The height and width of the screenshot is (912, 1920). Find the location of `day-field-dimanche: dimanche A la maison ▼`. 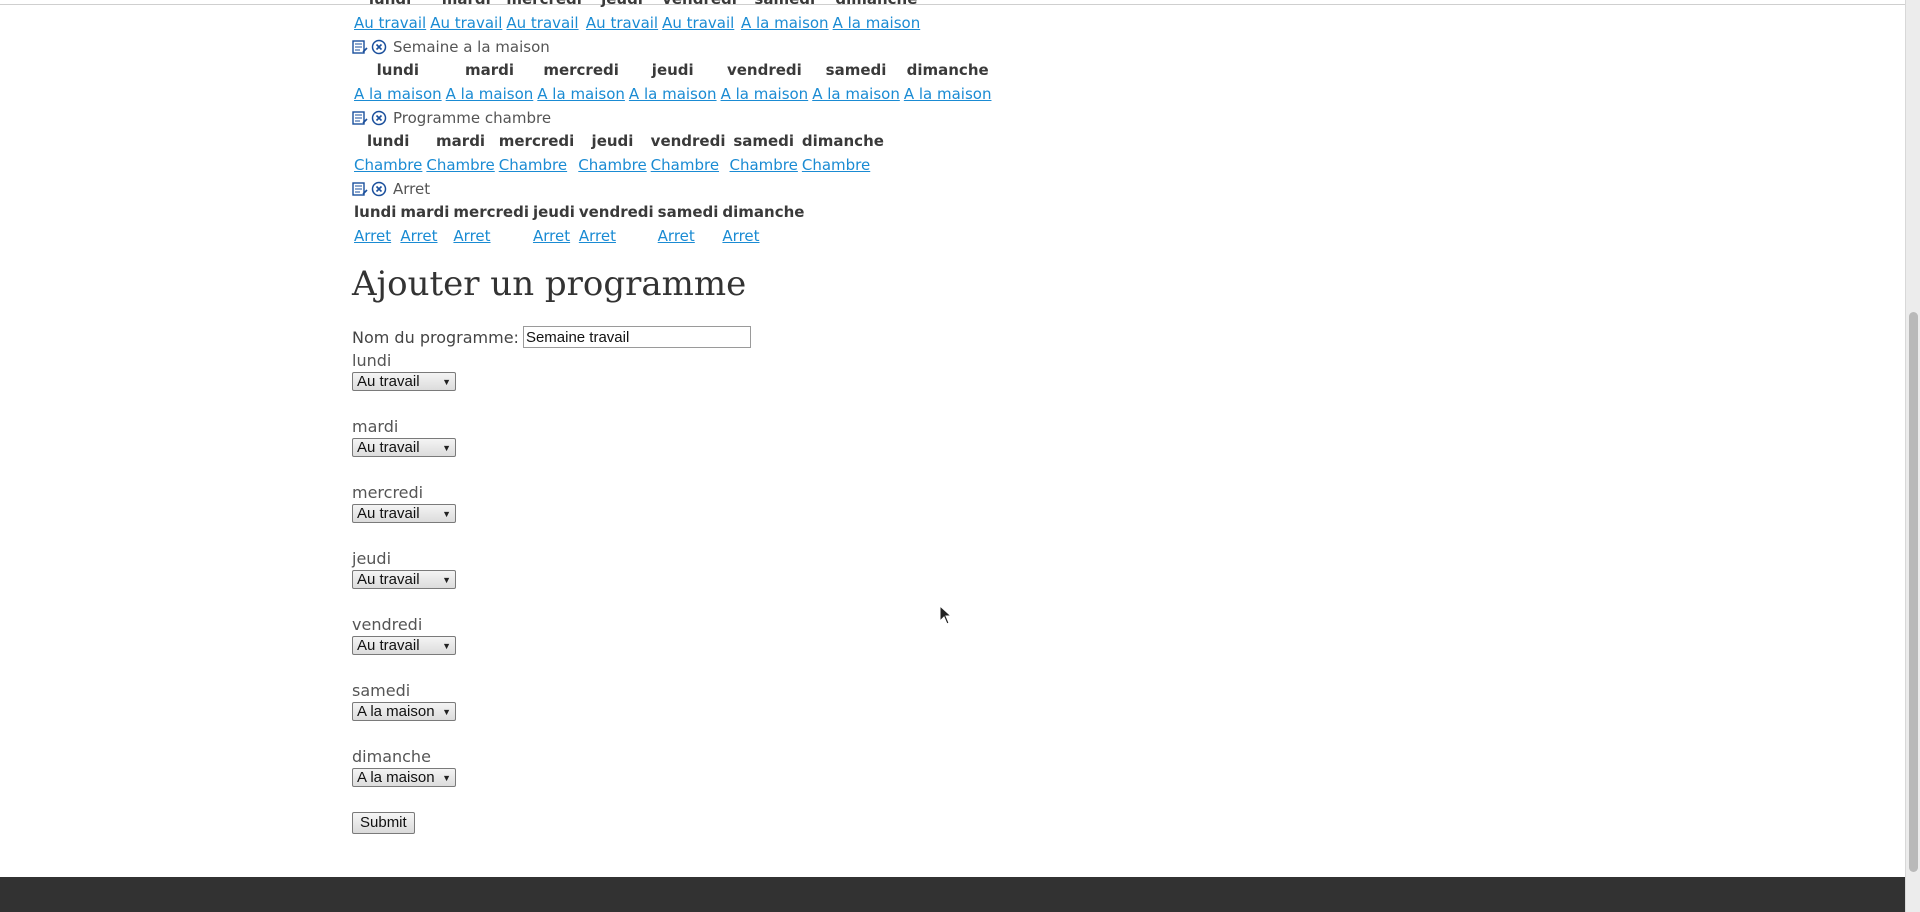

day-field-dimanche: dimanche A la maison ▼ is located at coordinates (702, 779).